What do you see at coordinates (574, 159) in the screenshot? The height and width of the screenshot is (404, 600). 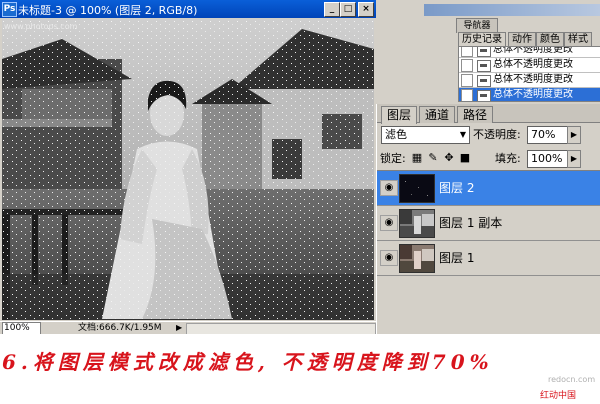 I see `fill-slider-arrow-icon: ▶` at bounding box center [574, 159].